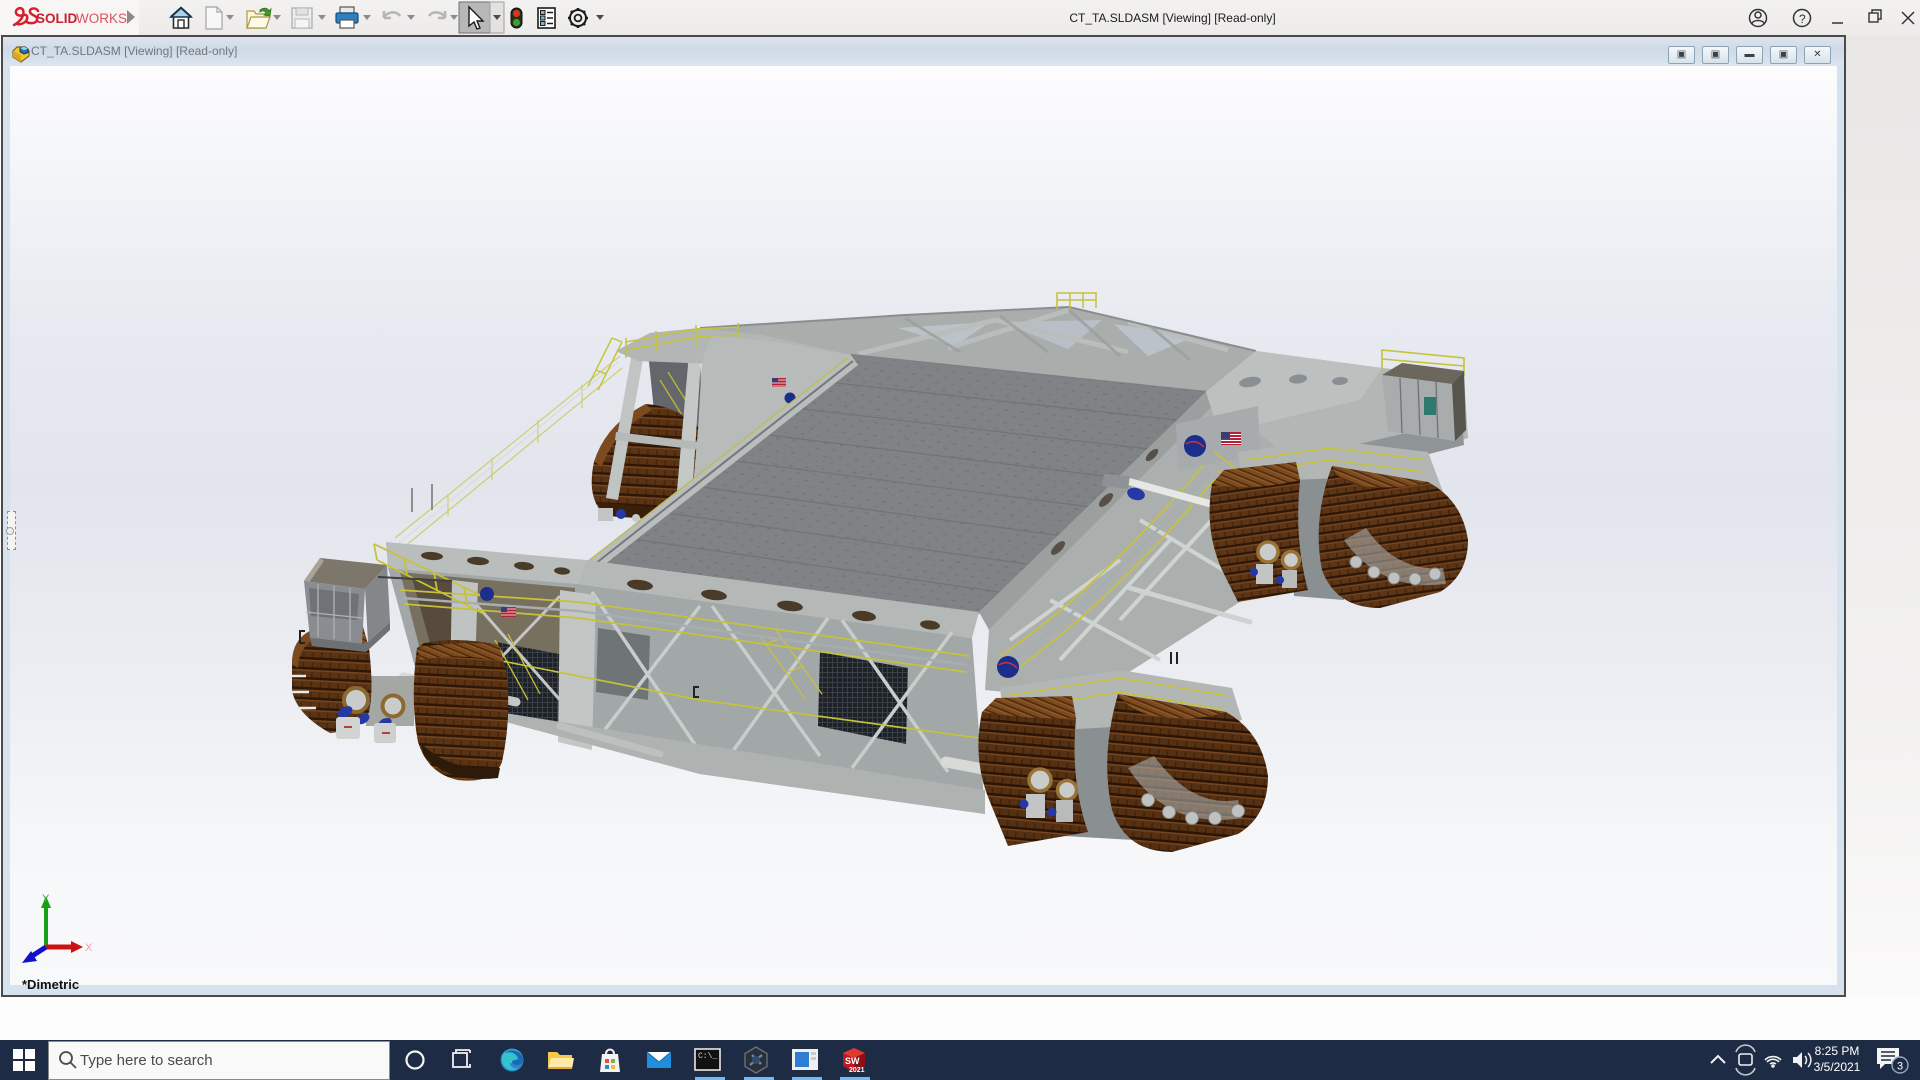  I want to click on svg-text: Y, so click(46, 899).